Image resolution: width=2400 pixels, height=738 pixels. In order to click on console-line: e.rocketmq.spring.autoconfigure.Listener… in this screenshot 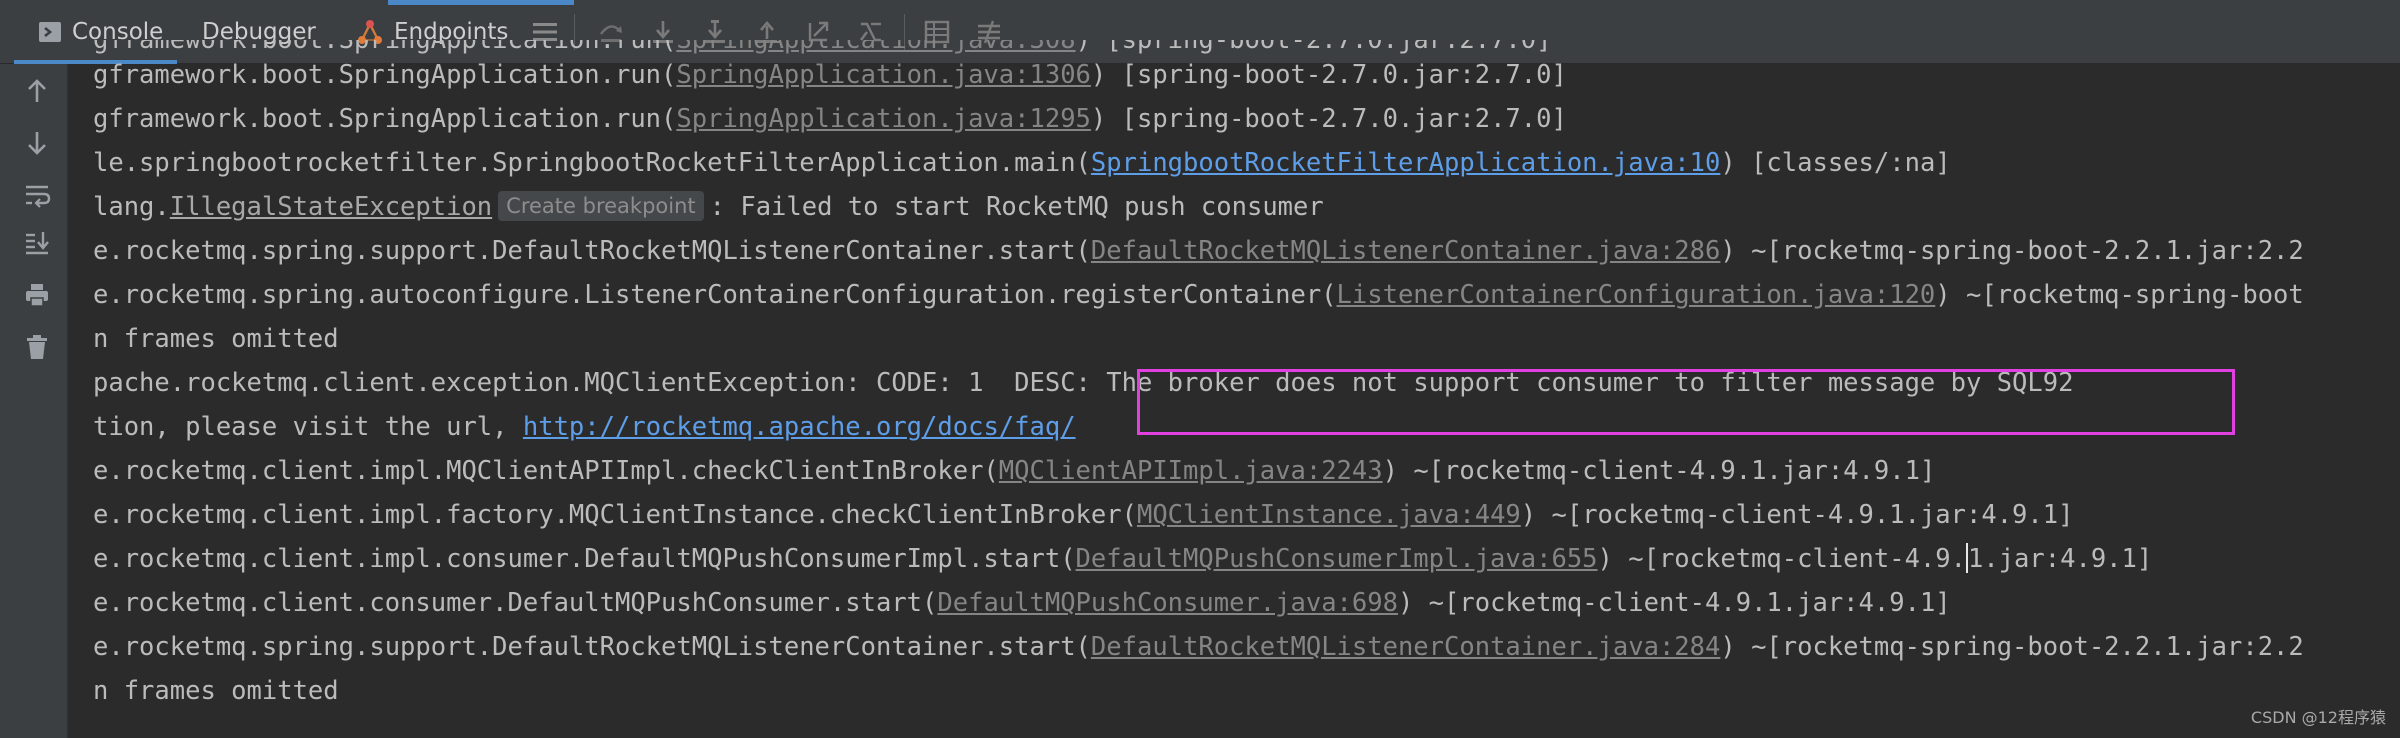, I will do `click(1198, 295)`.